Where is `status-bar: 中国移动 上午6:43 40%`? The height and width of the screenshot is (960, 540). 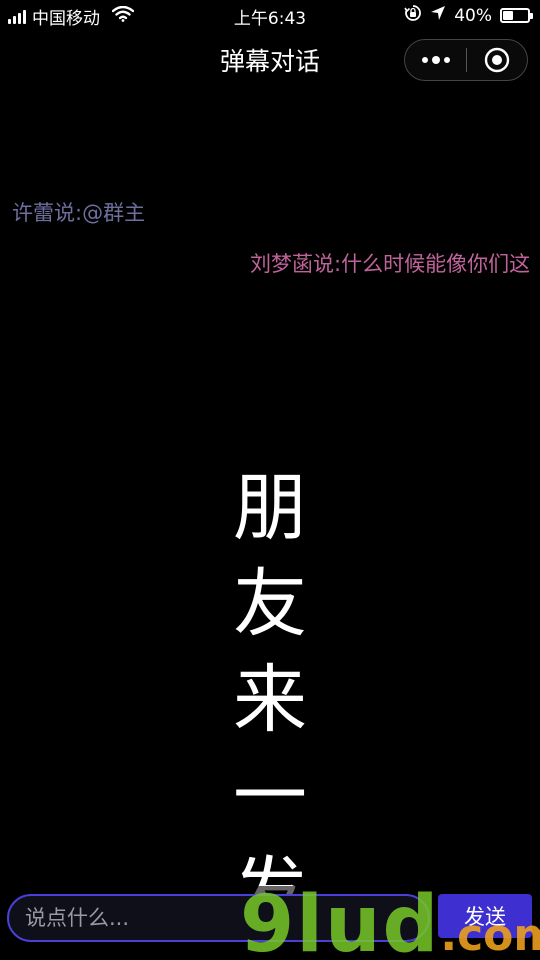 status-bar: 中国移动 上午6:43 40% is located at coordinates (270, 15).